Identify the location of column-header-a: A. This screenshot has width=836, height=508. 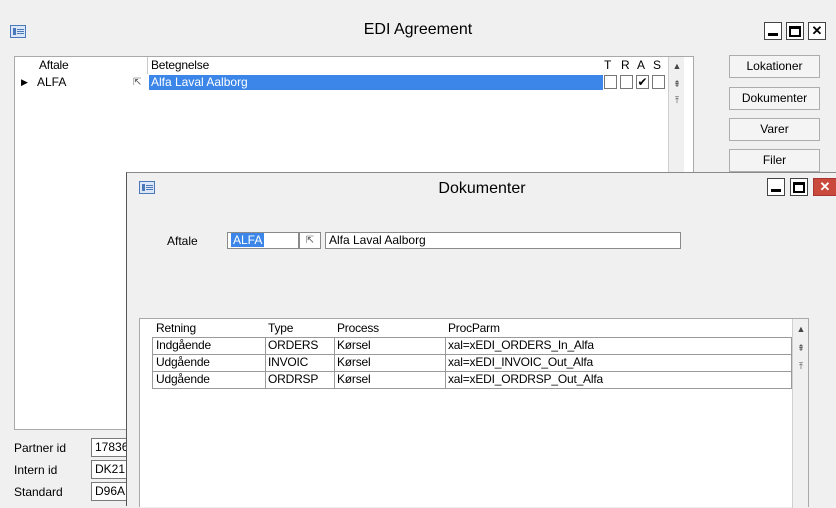
(641, 65).